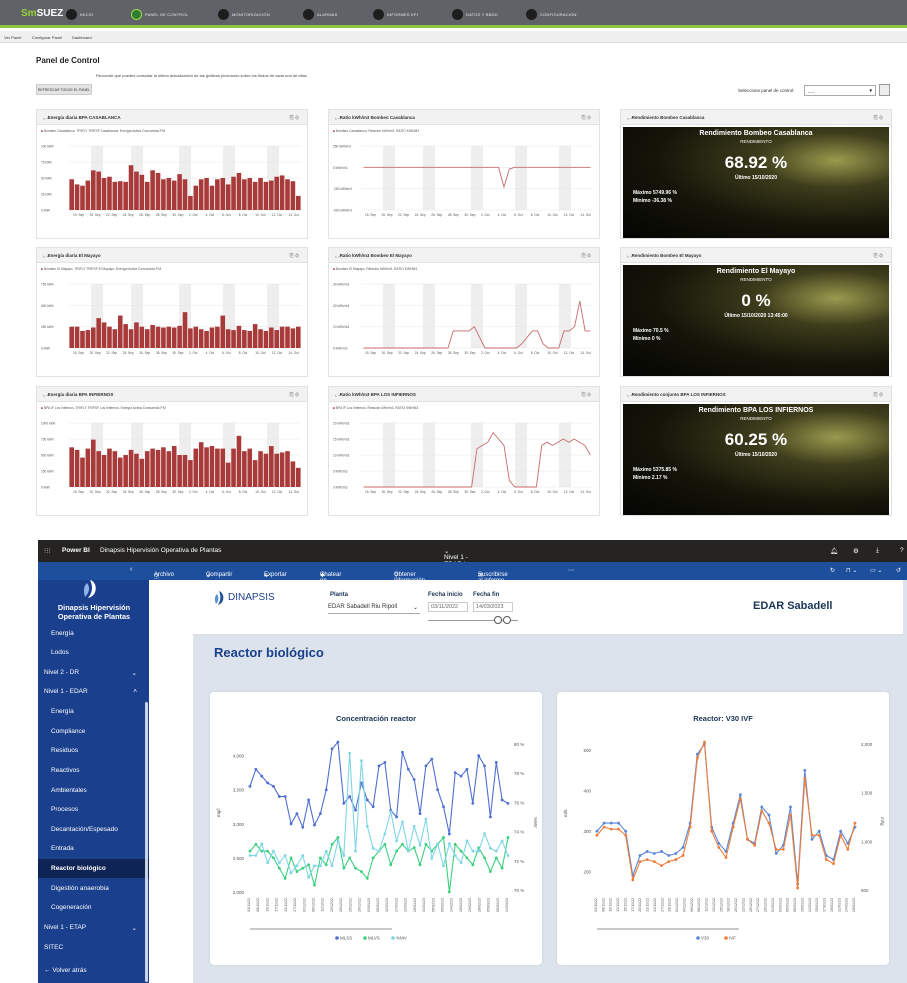  Describe the element at coordinates (79, 14) in the screenshot. I see `nav-inicio: INICIO` at that location.